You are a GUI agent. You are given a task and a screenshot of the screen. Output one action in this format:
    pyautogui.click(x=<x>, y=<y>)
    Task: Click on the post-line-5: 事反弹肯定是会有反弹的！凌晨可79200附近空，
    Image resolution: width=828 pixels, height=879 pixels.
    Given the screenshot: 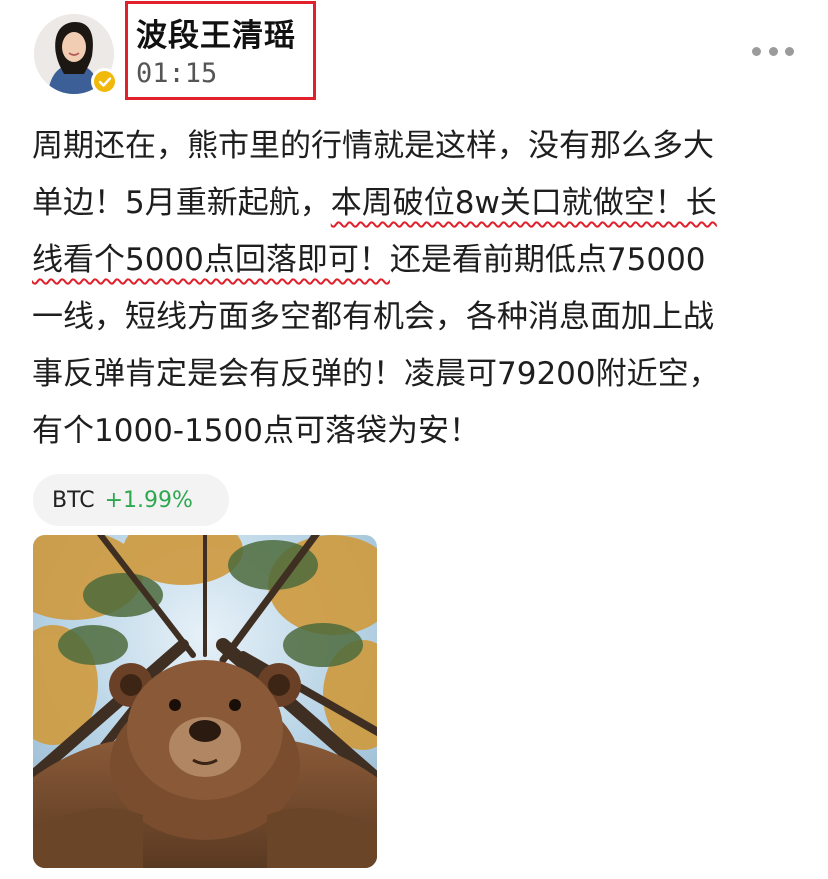 What is the action you would take?
    pyautogui.click(x=376, y=374)
    